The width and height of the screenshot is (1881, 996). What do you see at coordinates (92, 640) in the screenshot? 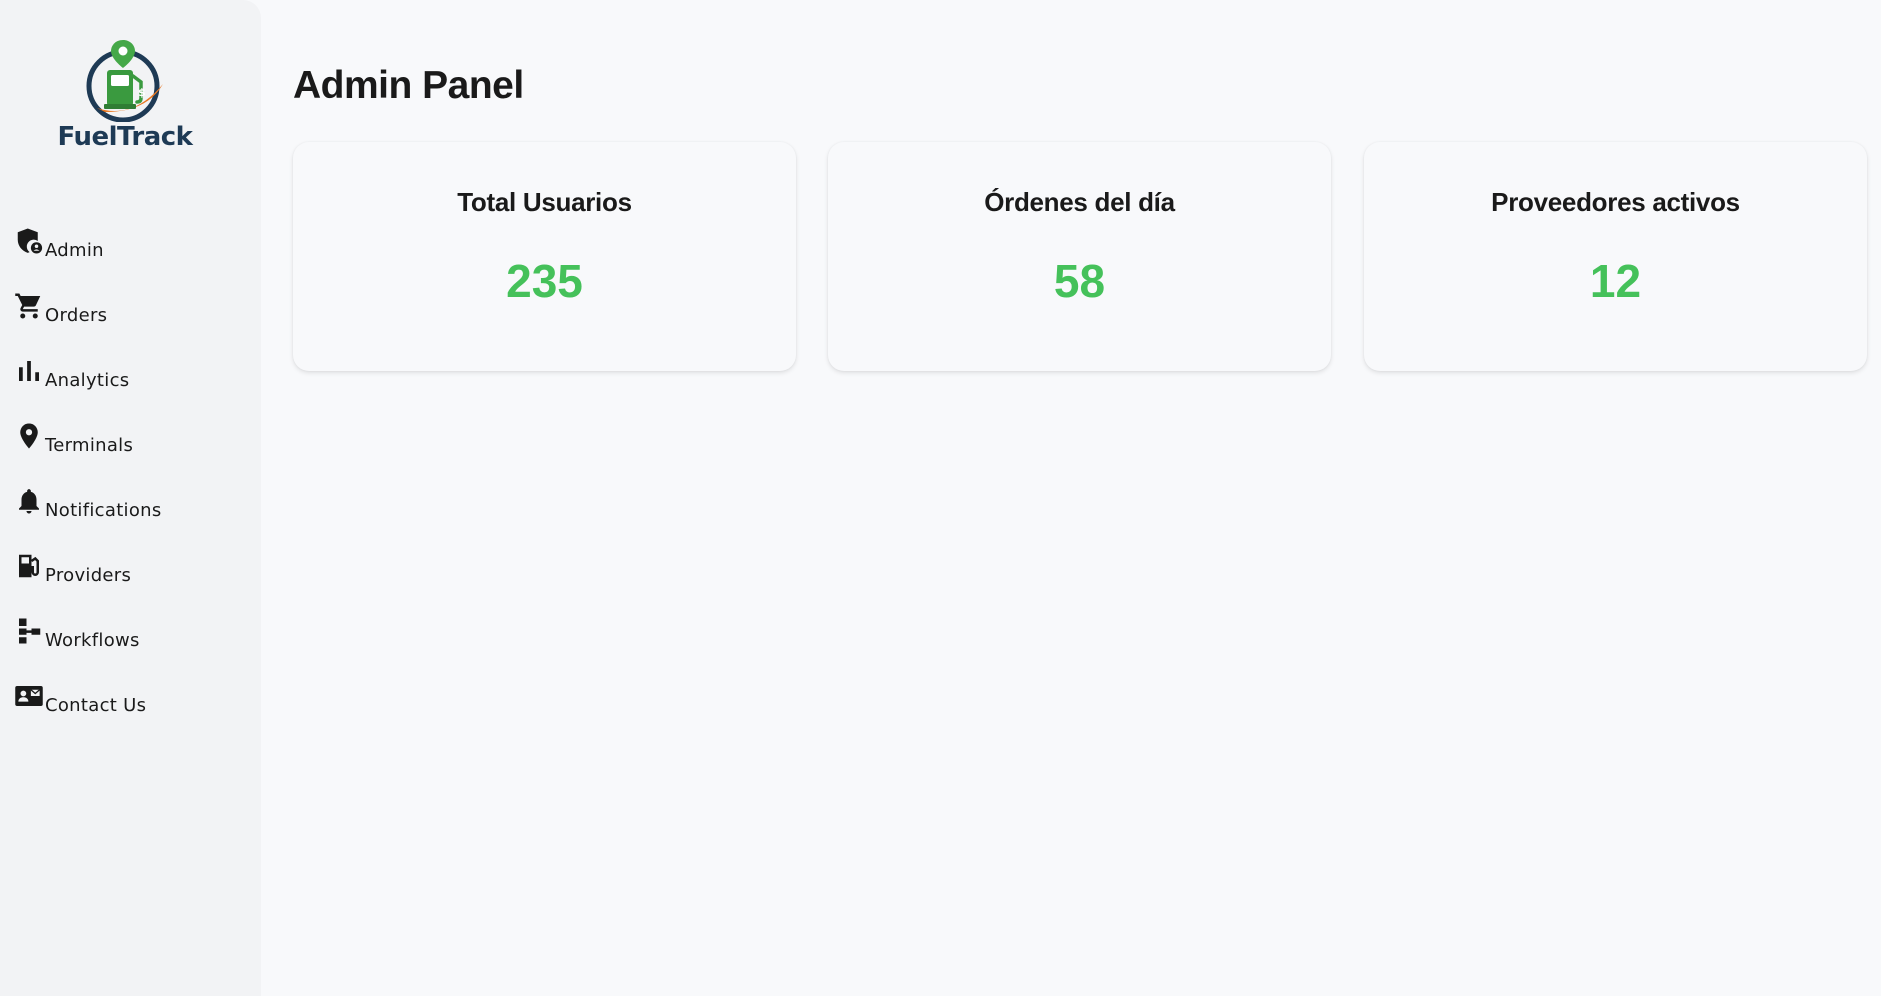
I see `sidebar-item-label: Workflows` at bounding box center [92, 640].